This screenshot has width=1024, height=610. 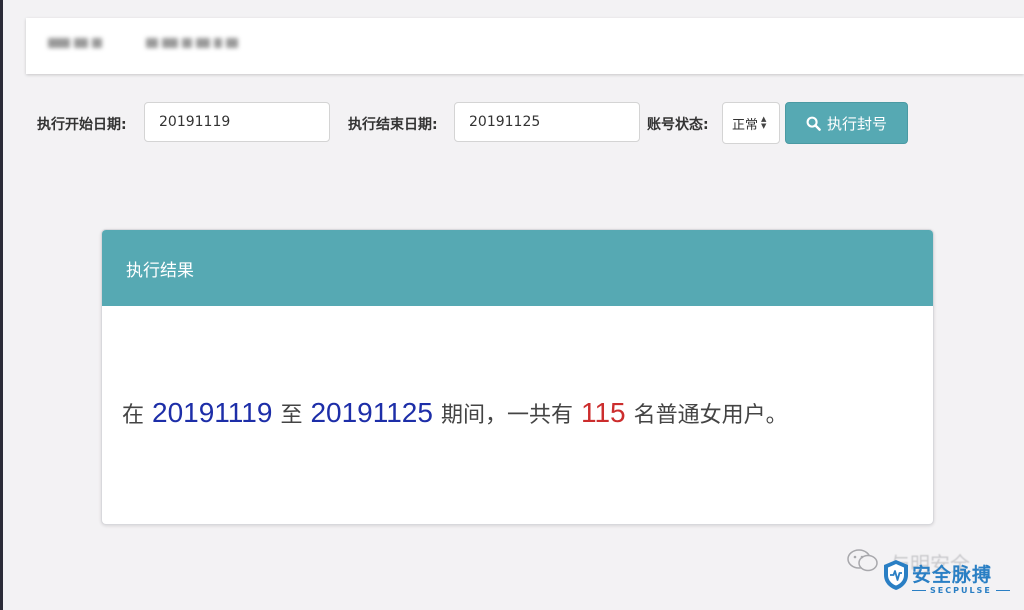 I want to click on end-date-input, so click(x=547, y=122).